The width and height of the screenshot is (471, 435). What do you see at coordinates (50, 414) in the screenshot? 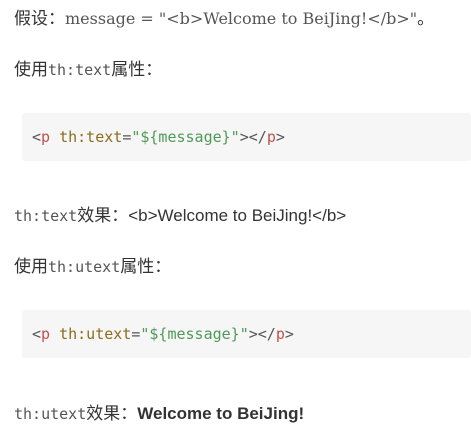
I see `utext-result-attr: th:utext` at bounding box center [50, 414].